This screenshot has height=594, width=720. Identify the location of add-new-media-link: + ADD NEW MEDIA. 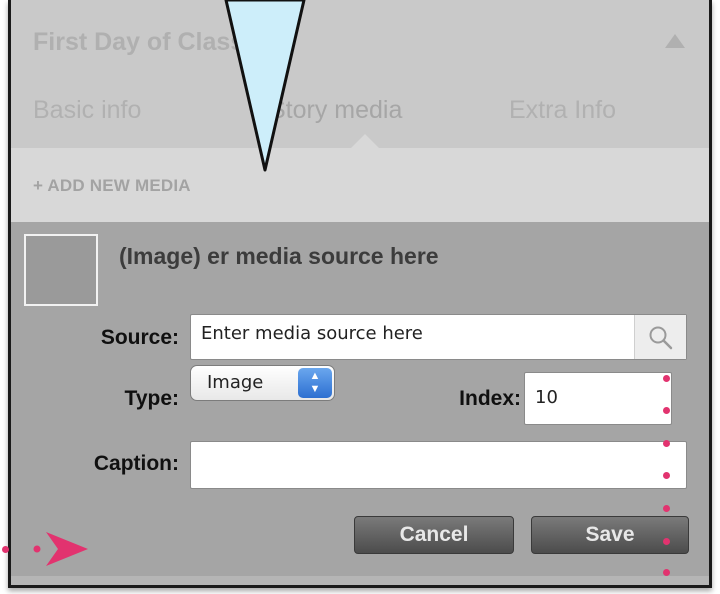
(112, 186).